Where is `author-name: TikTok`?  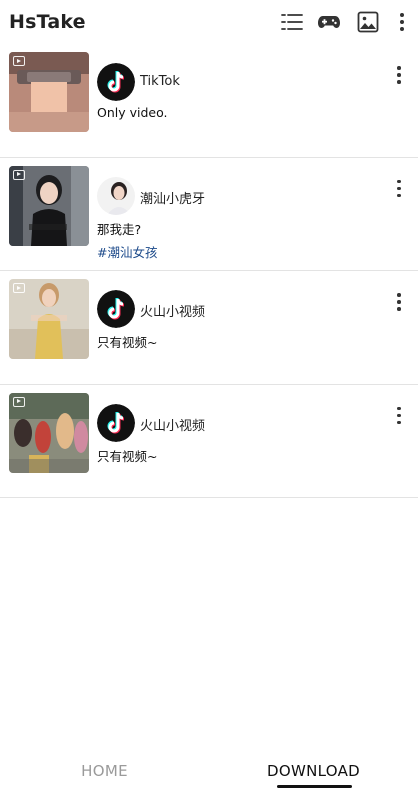
author-name: TikTok is located at coordinates (160, 81).